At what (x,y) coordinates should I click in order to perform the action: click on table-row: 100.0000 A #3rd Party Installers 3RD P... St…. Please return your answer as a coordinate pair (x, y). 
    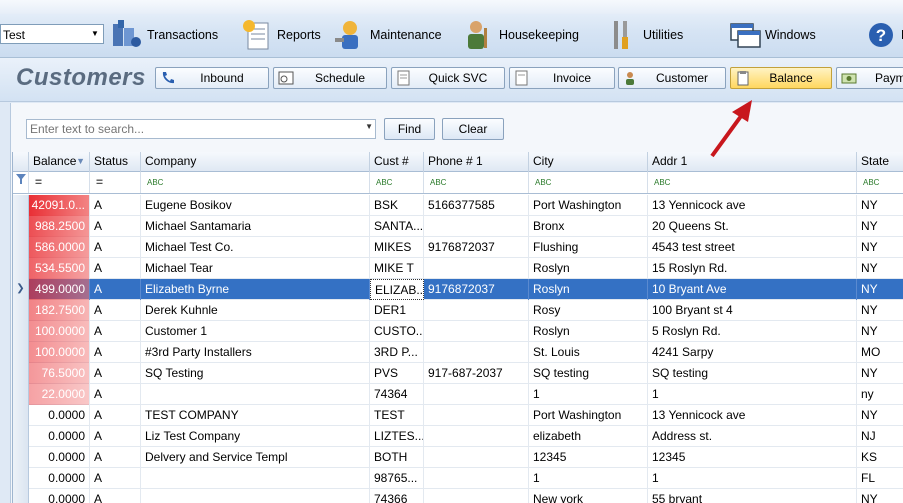
    Looking at the image, I should click on (458, 352).